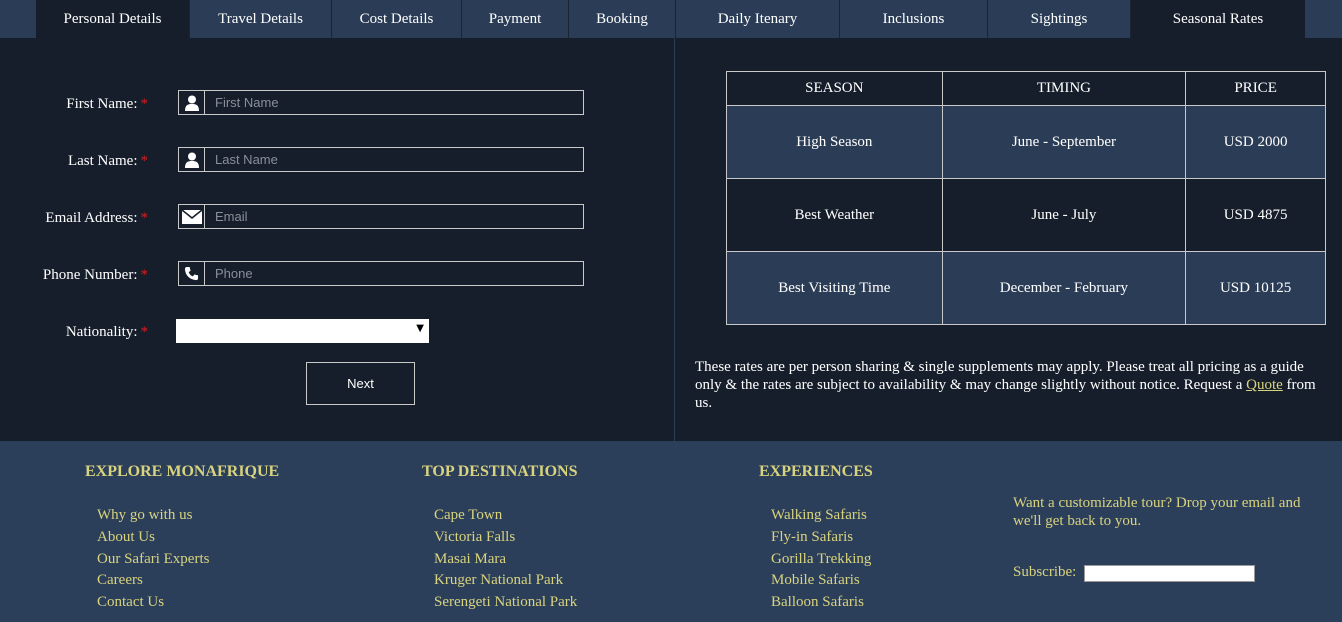  I want to click on last-name-label: Last Name: *, so click(108, 161).